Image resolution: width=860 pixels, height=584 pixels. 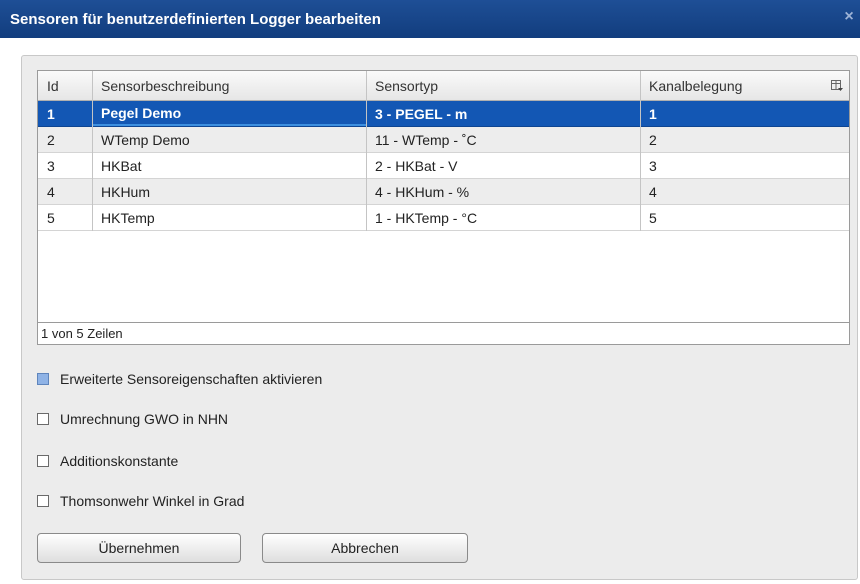 I want to click on cell-id: 2, so click(x=51, y=139).